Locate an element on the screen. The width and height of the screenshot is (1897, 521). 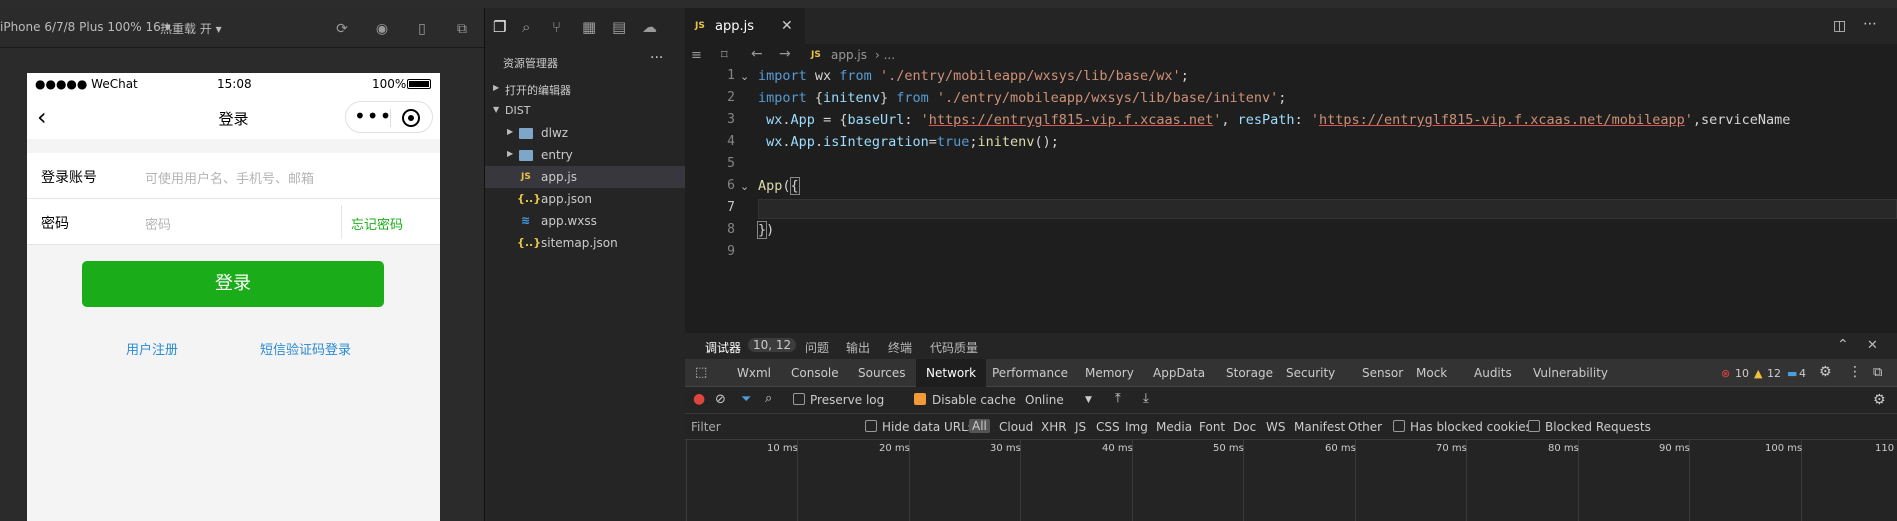
kebab-menu-icon: ⋮ is located at coordinates (1855, 372).